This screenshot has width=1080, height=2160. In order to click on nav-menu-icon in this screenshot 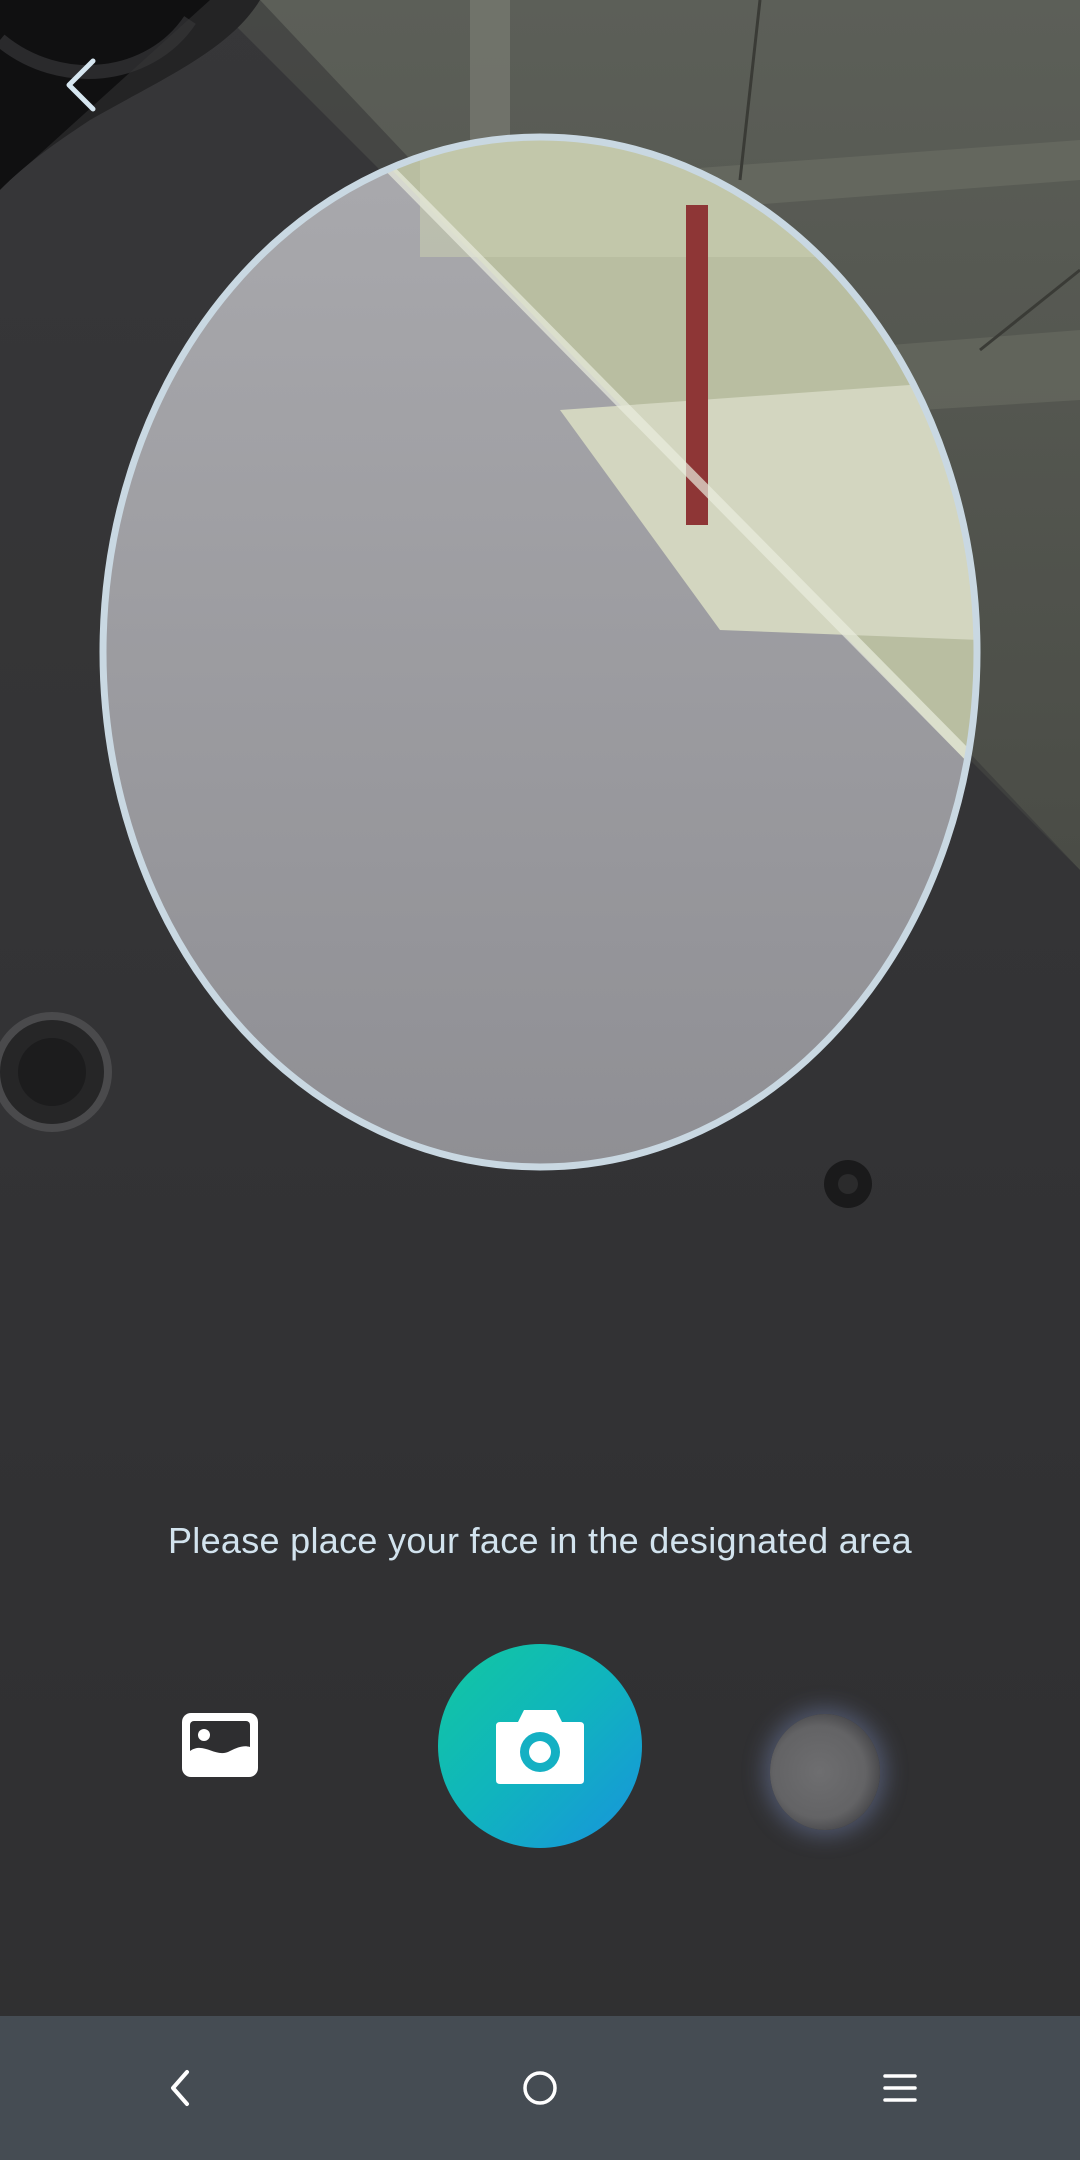, I will do `click(900, 2088)`.